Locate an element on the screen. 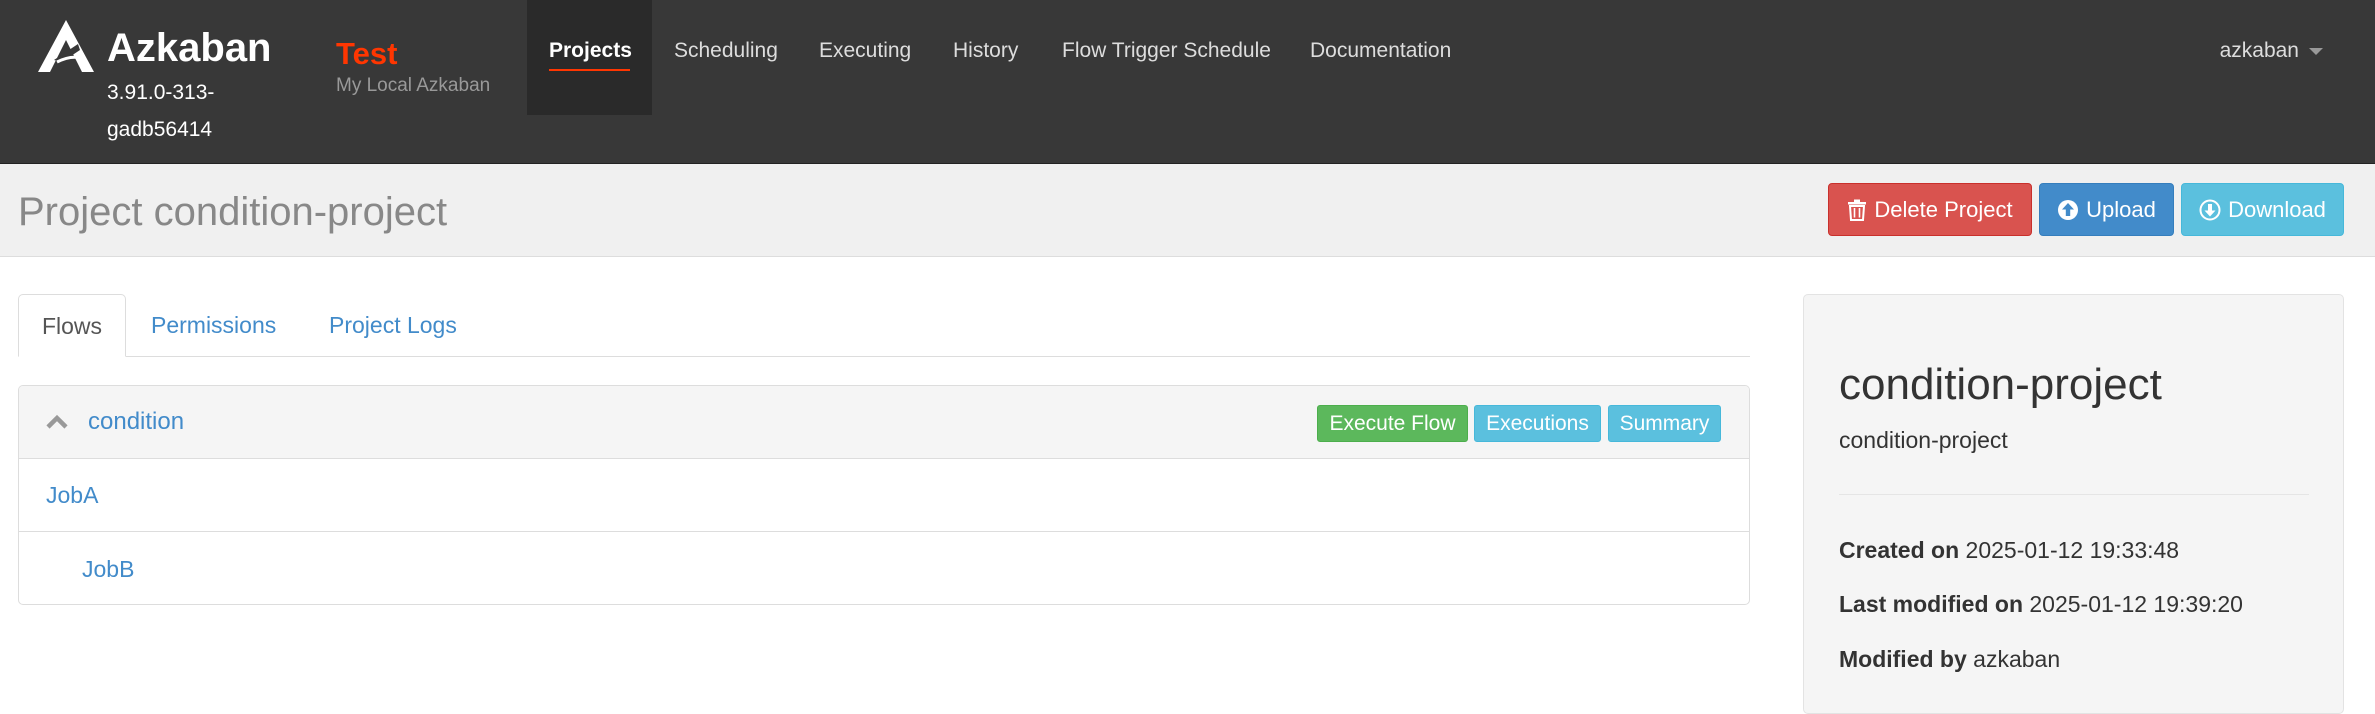 The width and height of the screenshot is (2375, 714). environment-description: My Local Azkaban is located at coordinates (413, 85).